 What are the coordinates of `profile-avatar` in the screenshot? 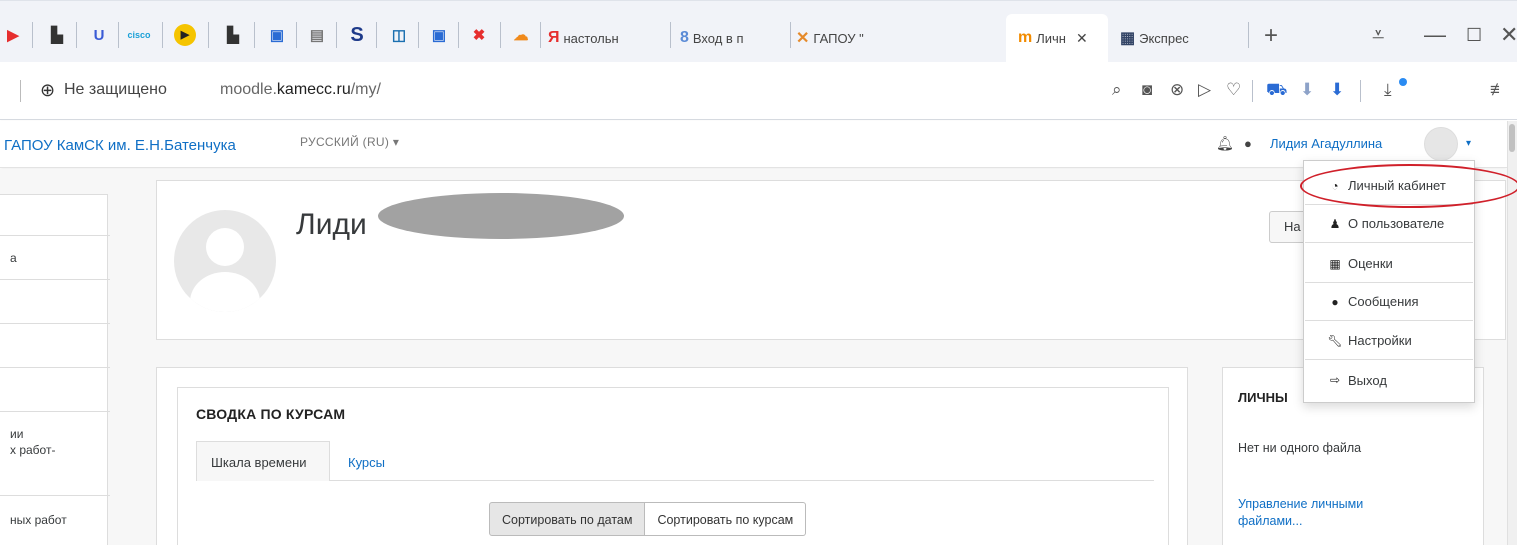 It's located at (225, 261).